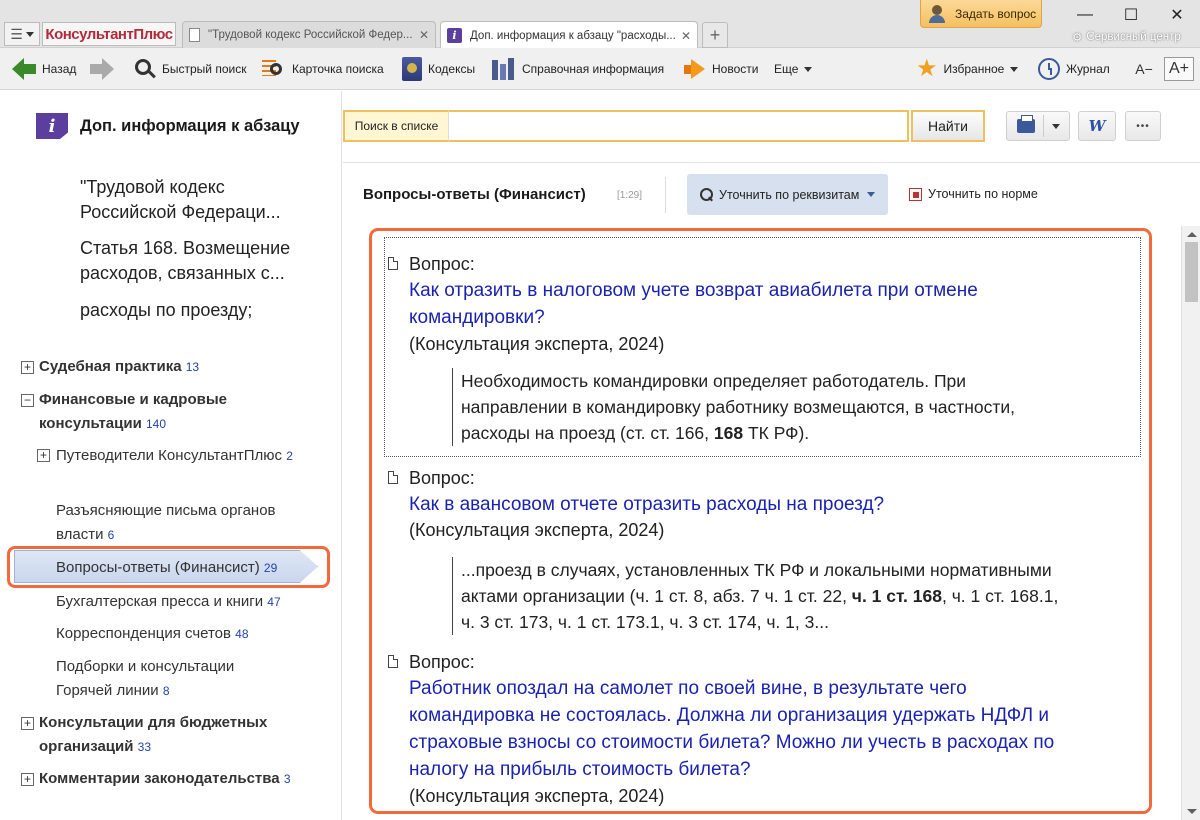 The image size is (1200, 820). Describe the element at coordinates (109, 34) in the screenshot. I see `app-logo: КонсультантПлюс` at that location.